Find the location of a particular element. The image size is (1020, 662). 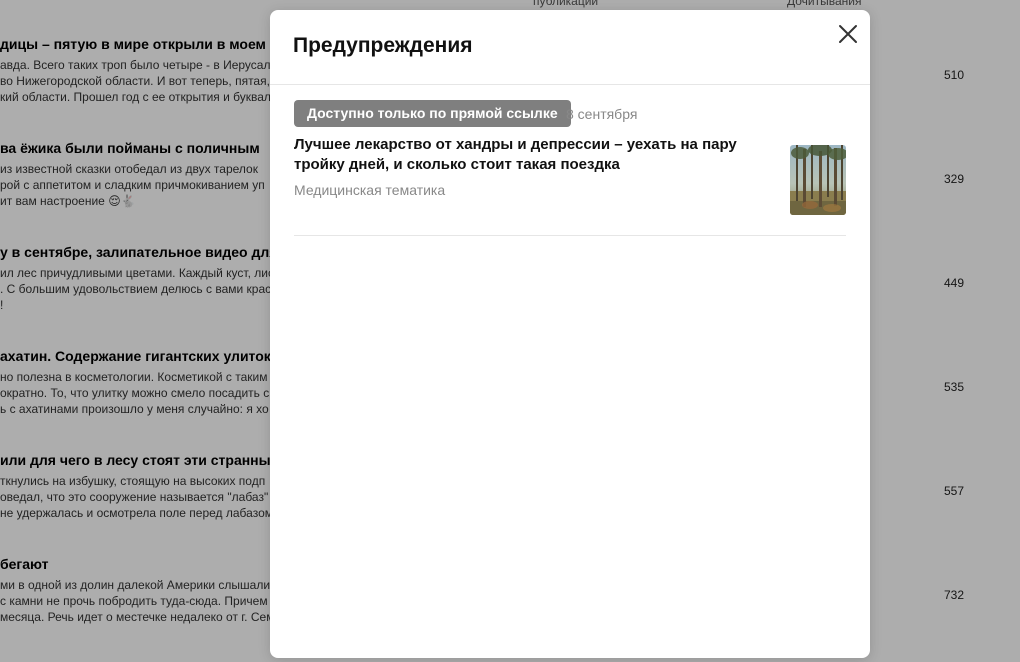

modal-title: Предупреждения is located at coordinates (383, 45).